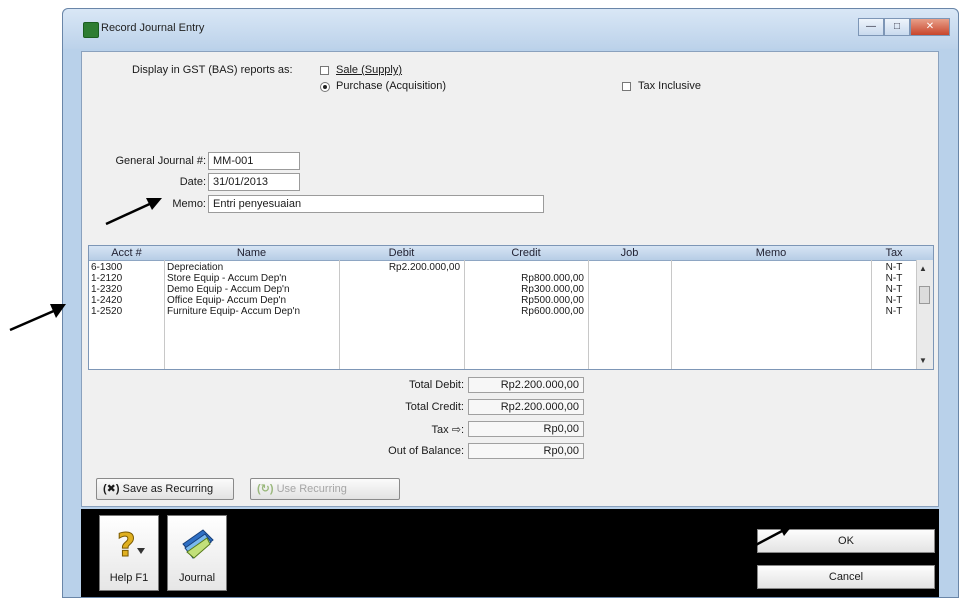 The width and height of the screenshot is (967, 601). What do you see at coordinates (552, 311) in the screenshot?
I see `cell-credit: Rp600.000,00` at bounding box center [552, 311].